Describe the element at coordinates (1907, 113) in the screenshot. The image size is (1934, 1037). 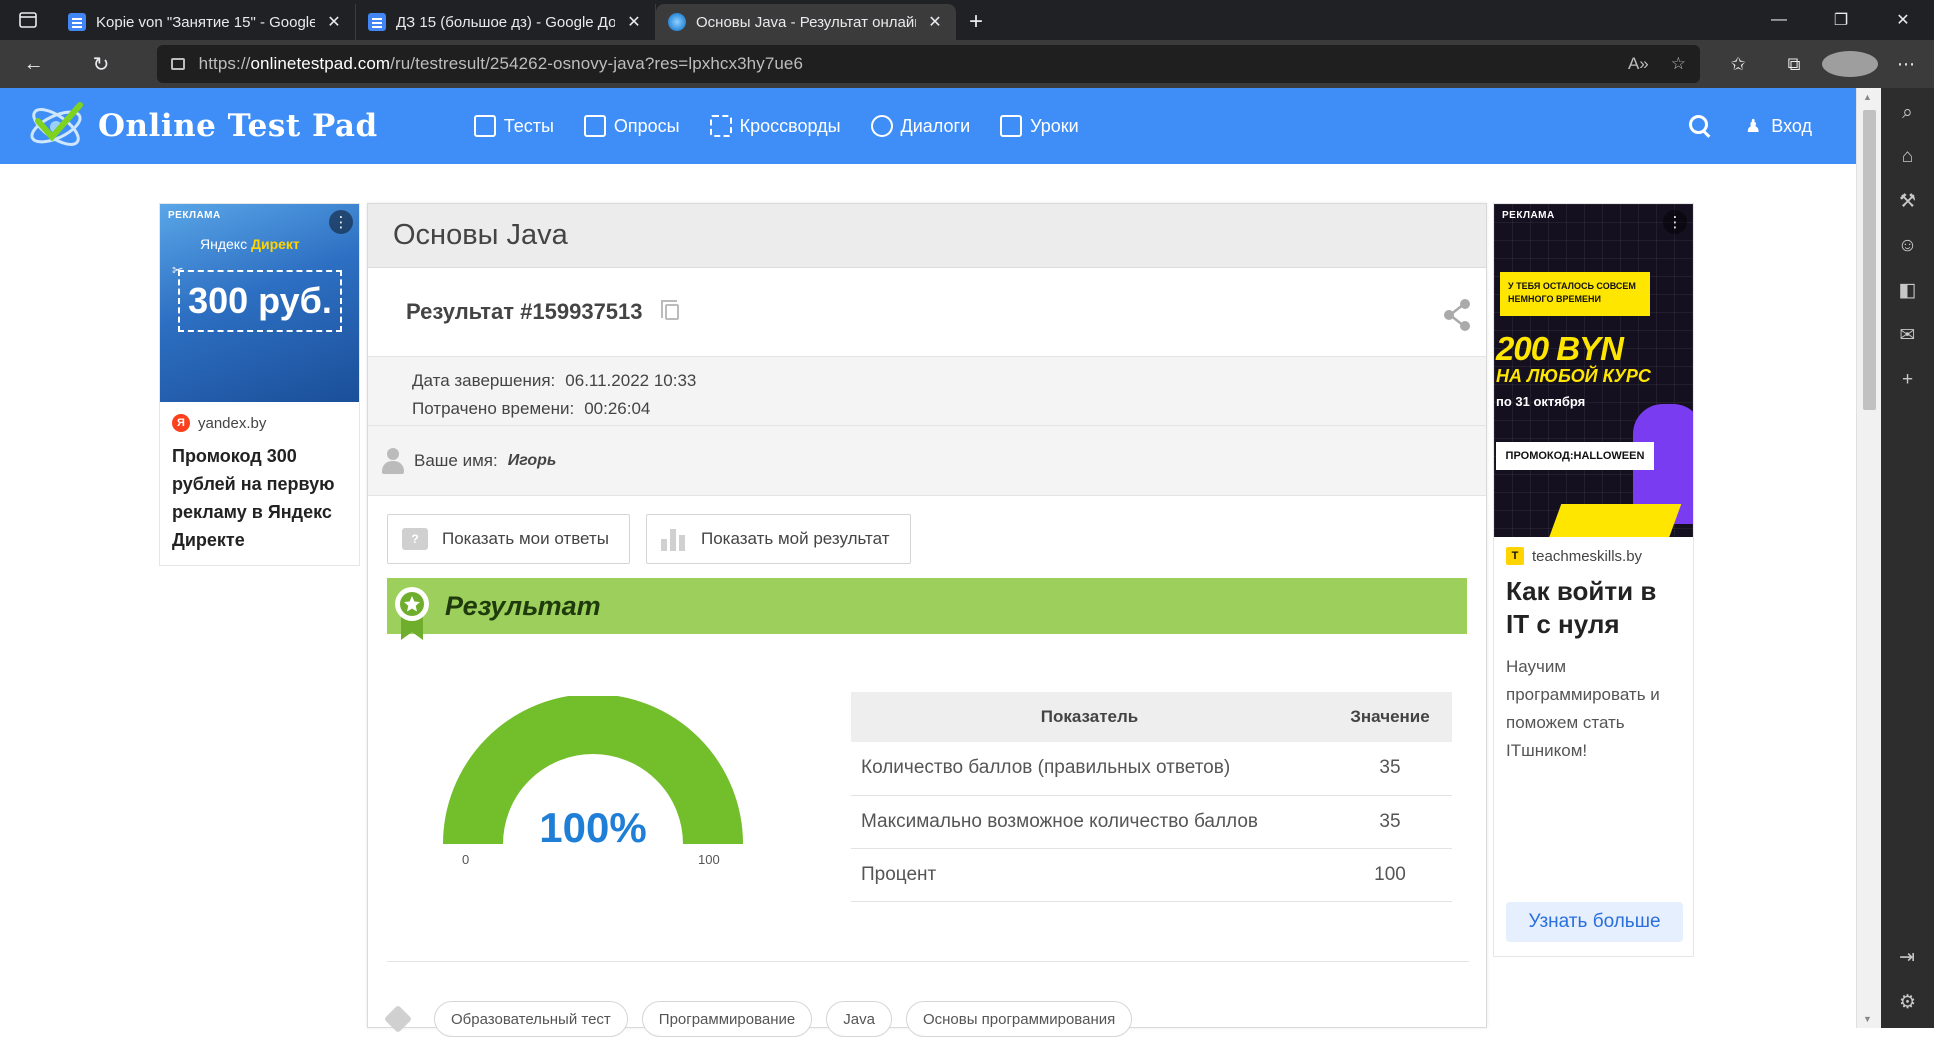
I see `search-icon: ⌕` at that location.